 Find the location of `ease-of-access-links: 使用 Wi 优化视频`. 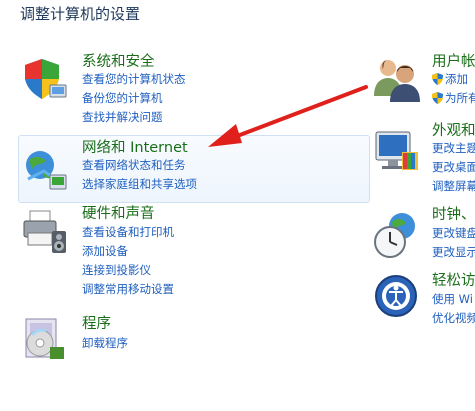

ease-of-access-links: 使用 Wi 优化视频 is located at coordinates (453, 309).